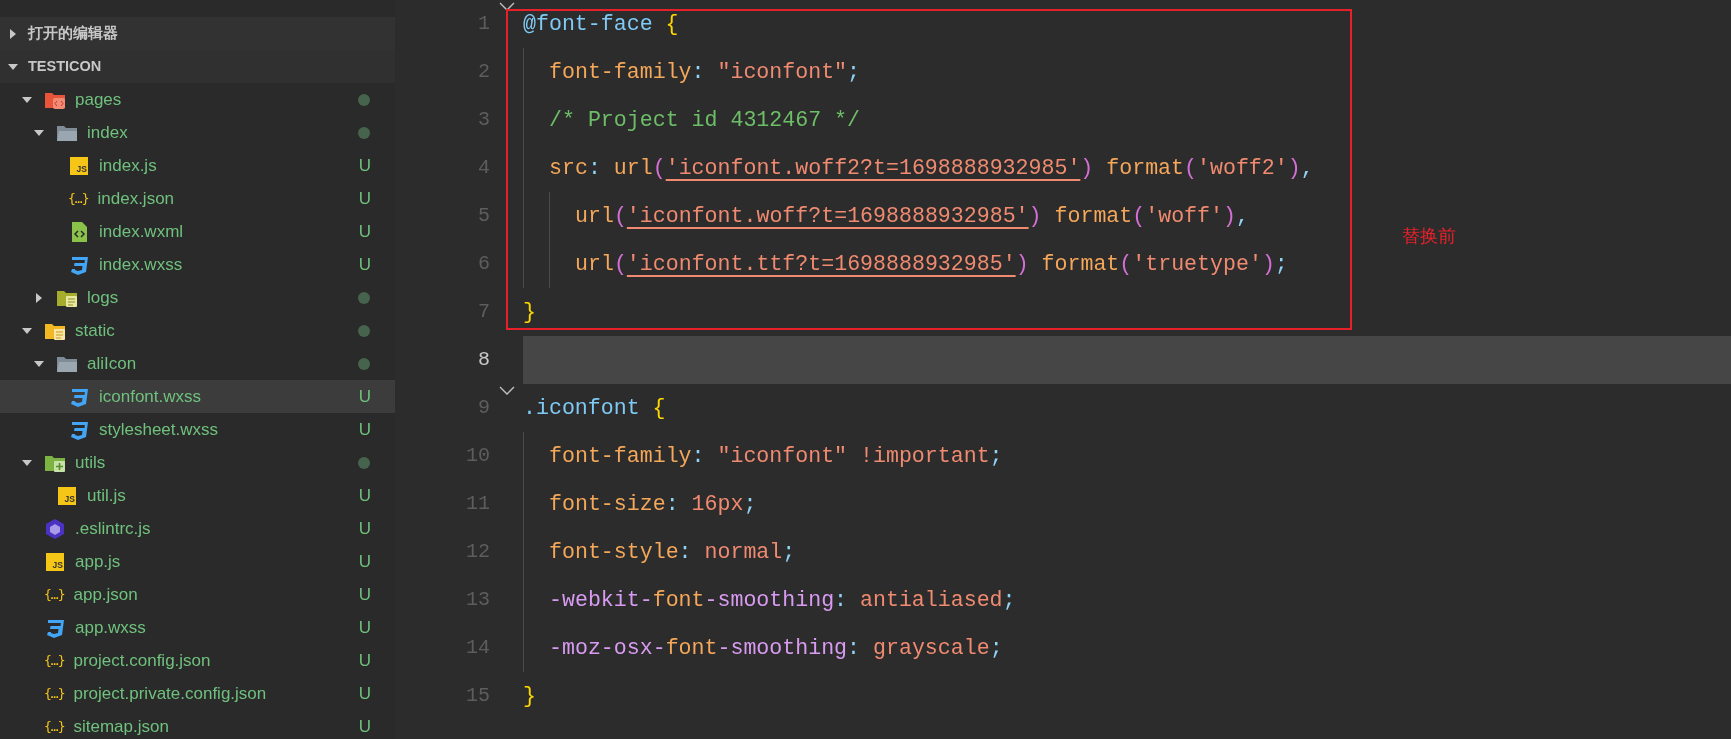  I want to click on code-line: /* Project id 4312467 */, so click(704, 120).